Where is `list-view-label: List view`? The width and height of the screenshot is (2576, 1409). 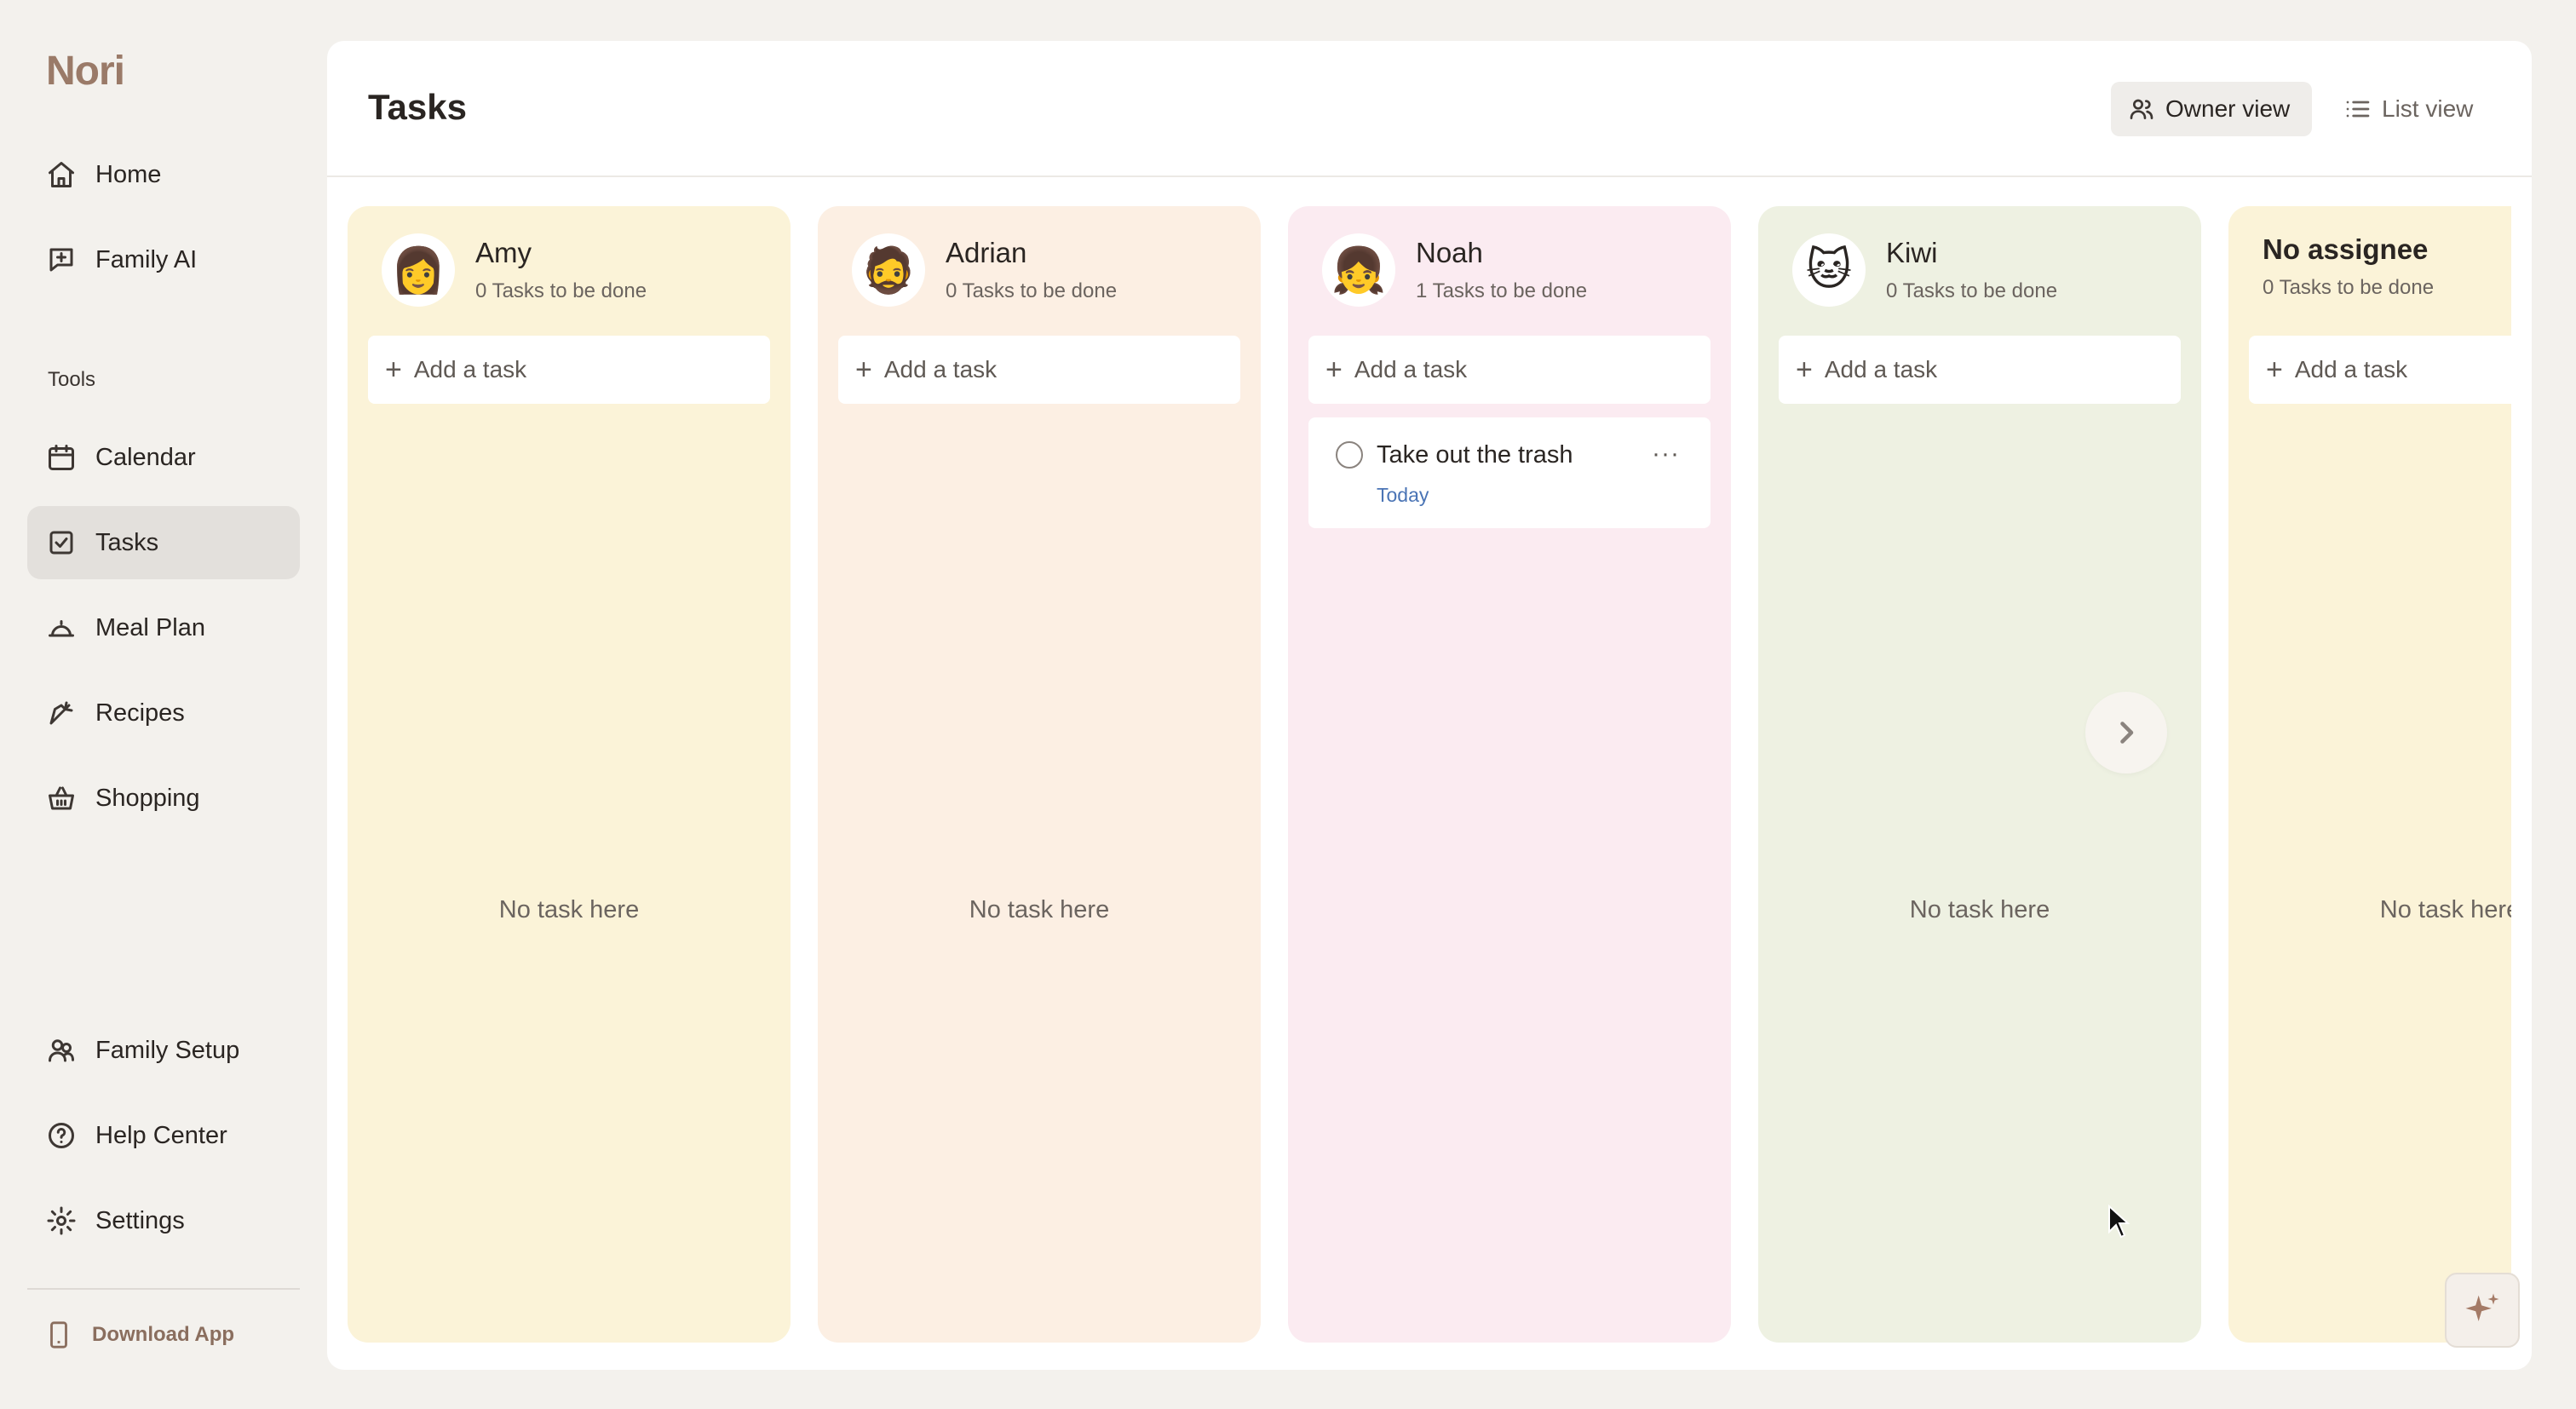
list-view-label: List view is located at coordinates (2428, 108).